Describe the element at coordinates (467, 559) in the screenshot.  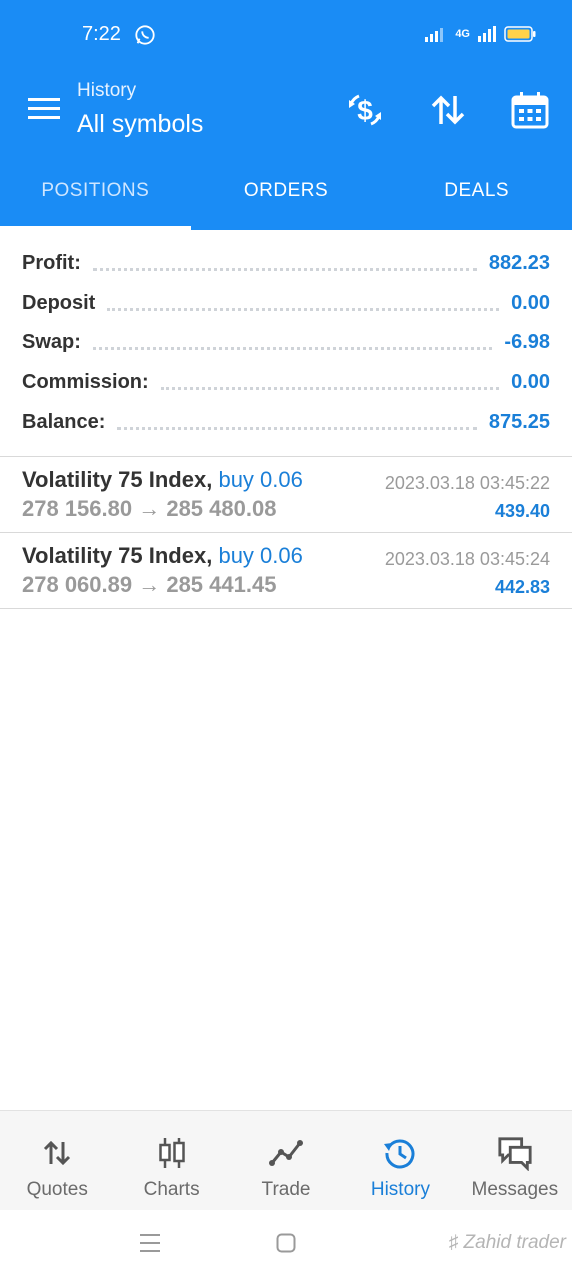
I see `deal-time: 2023.03.18 03:45:24` at that location.